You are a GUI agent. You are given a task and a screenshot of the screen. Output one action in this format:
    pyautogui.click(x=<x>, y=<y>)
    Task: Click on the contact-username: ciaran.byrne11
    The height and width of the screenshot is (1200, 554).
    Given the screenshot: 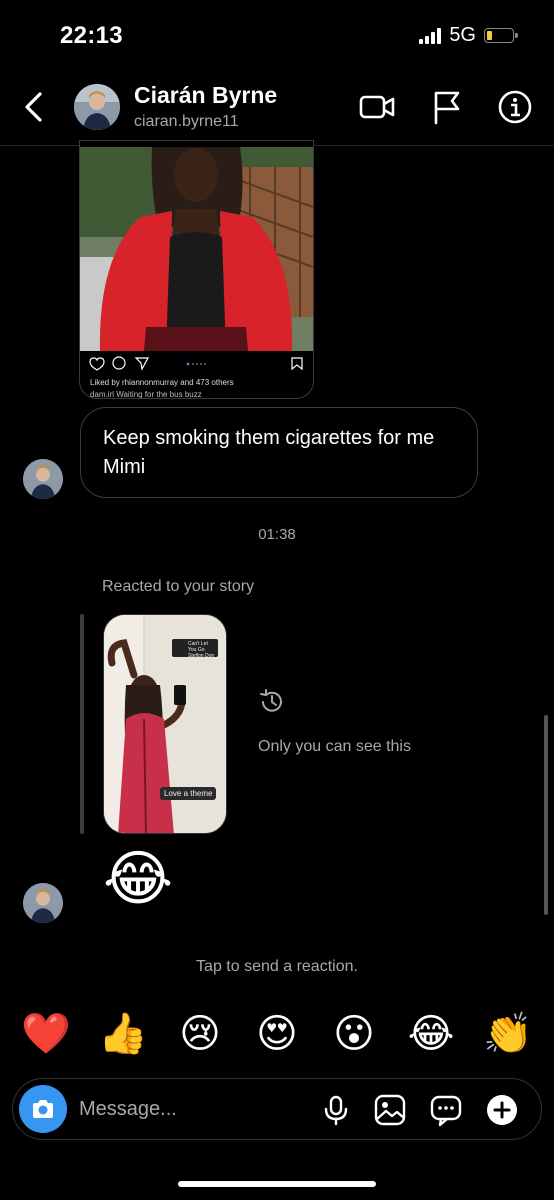 What is the action you would take?
    pyautogui.click(x=186, y=122)
    